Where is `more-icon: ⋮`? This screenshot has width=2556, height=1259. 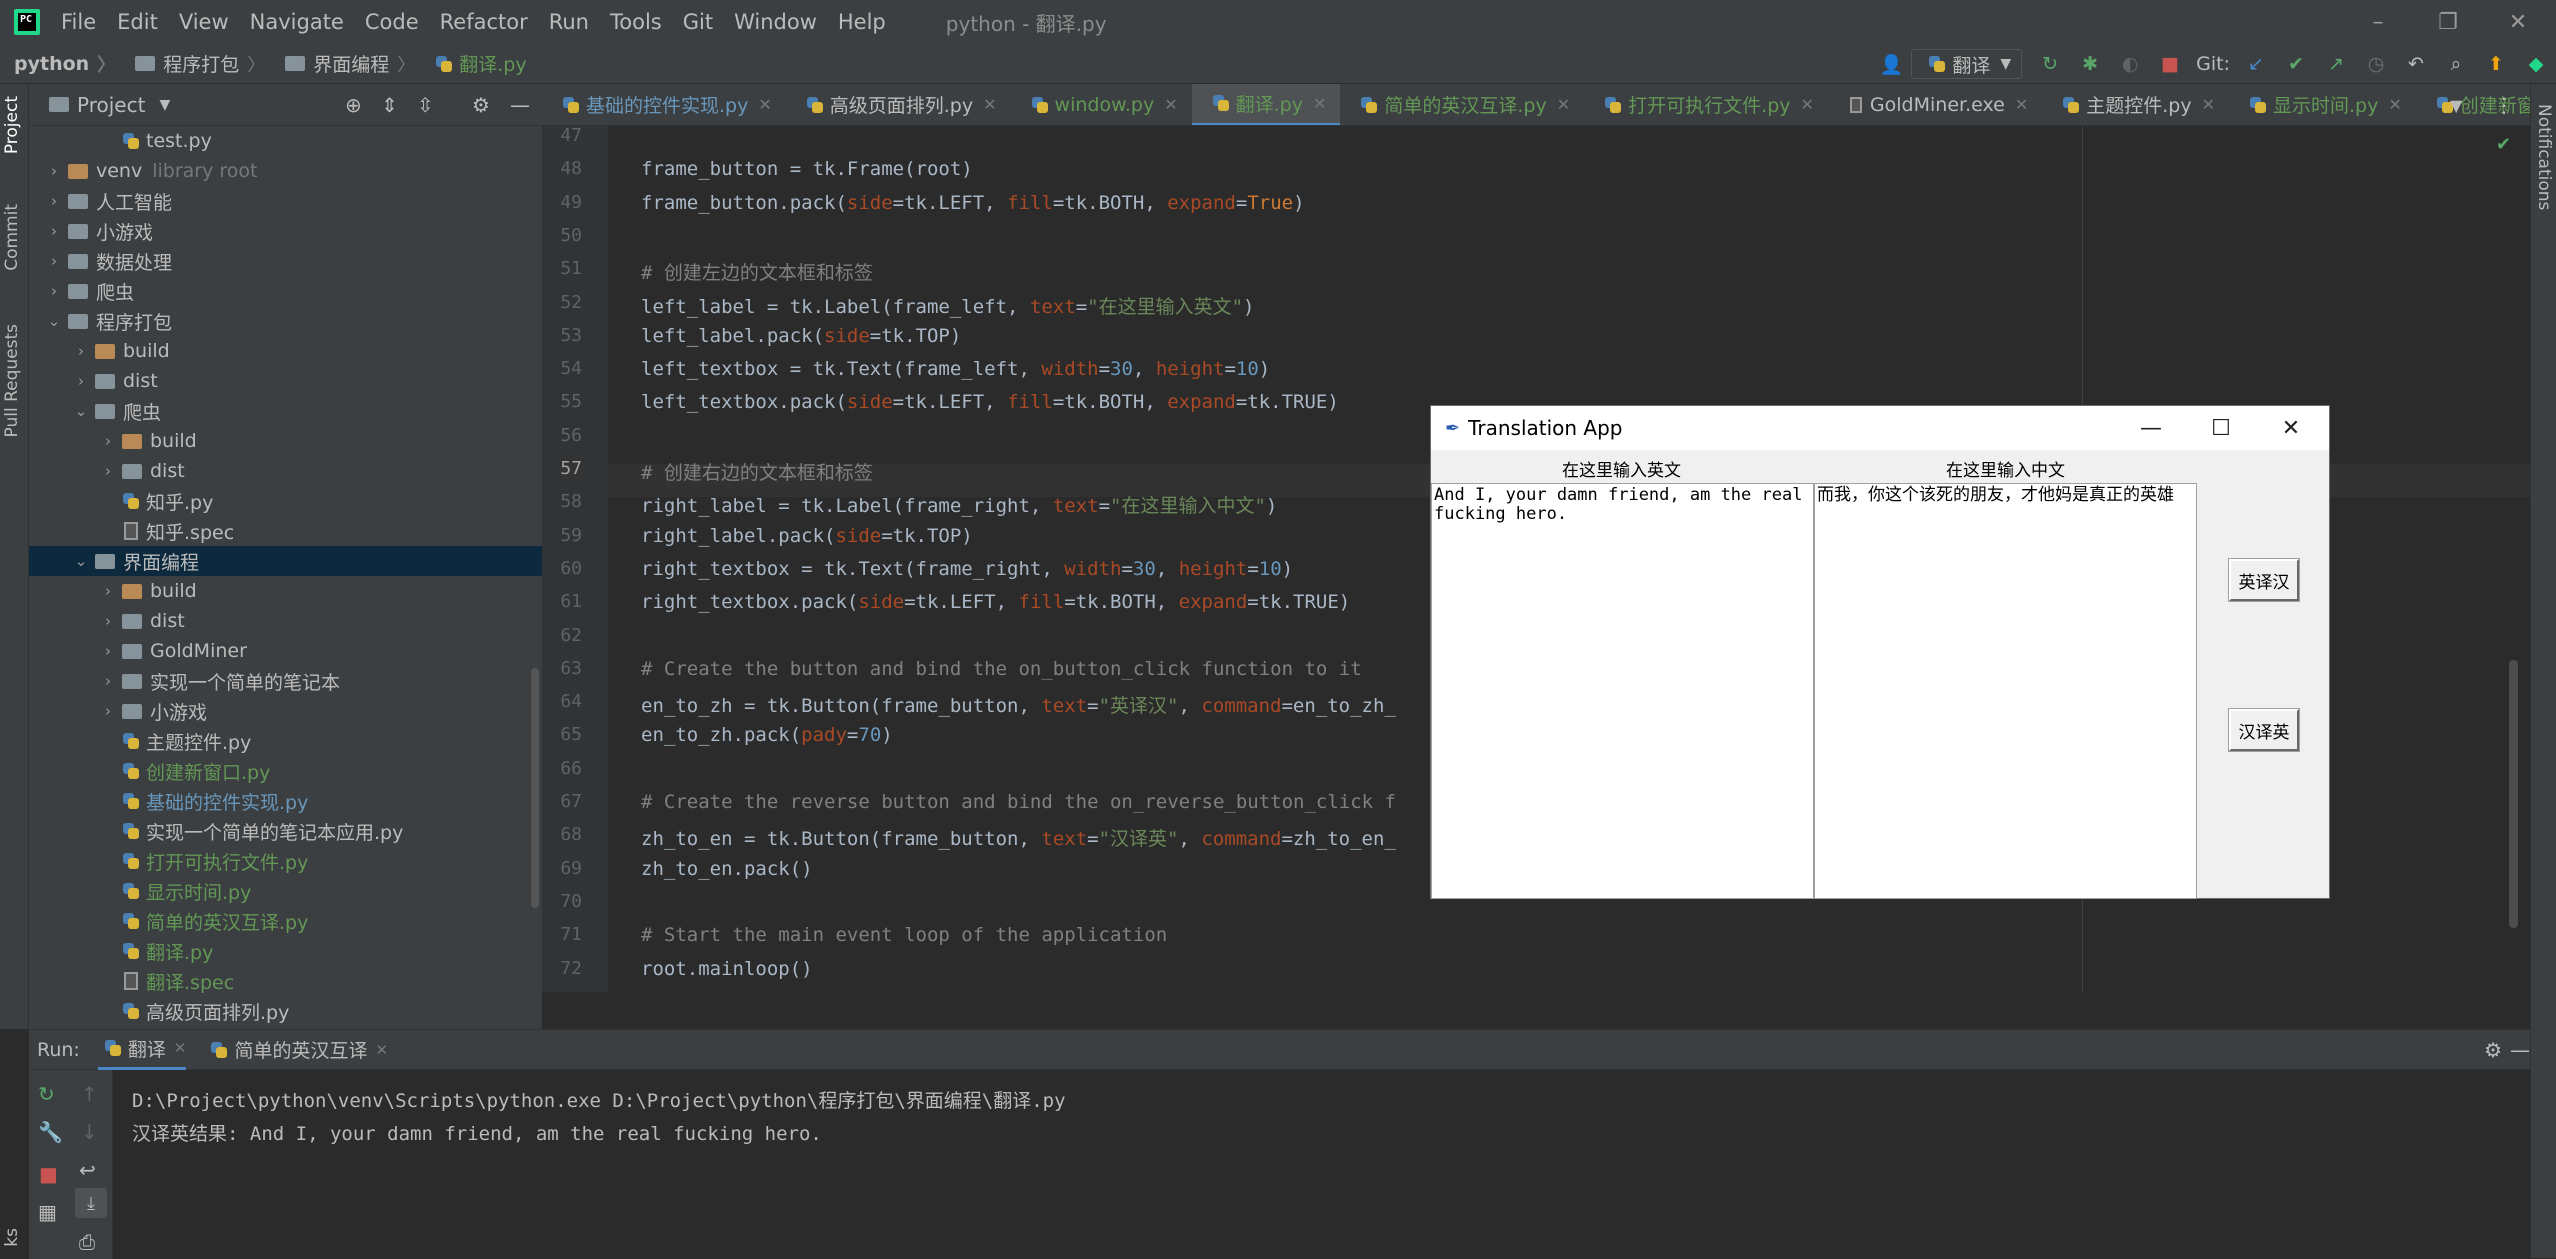 more-icon: ⋮ is located at coordinates (2504, 105).